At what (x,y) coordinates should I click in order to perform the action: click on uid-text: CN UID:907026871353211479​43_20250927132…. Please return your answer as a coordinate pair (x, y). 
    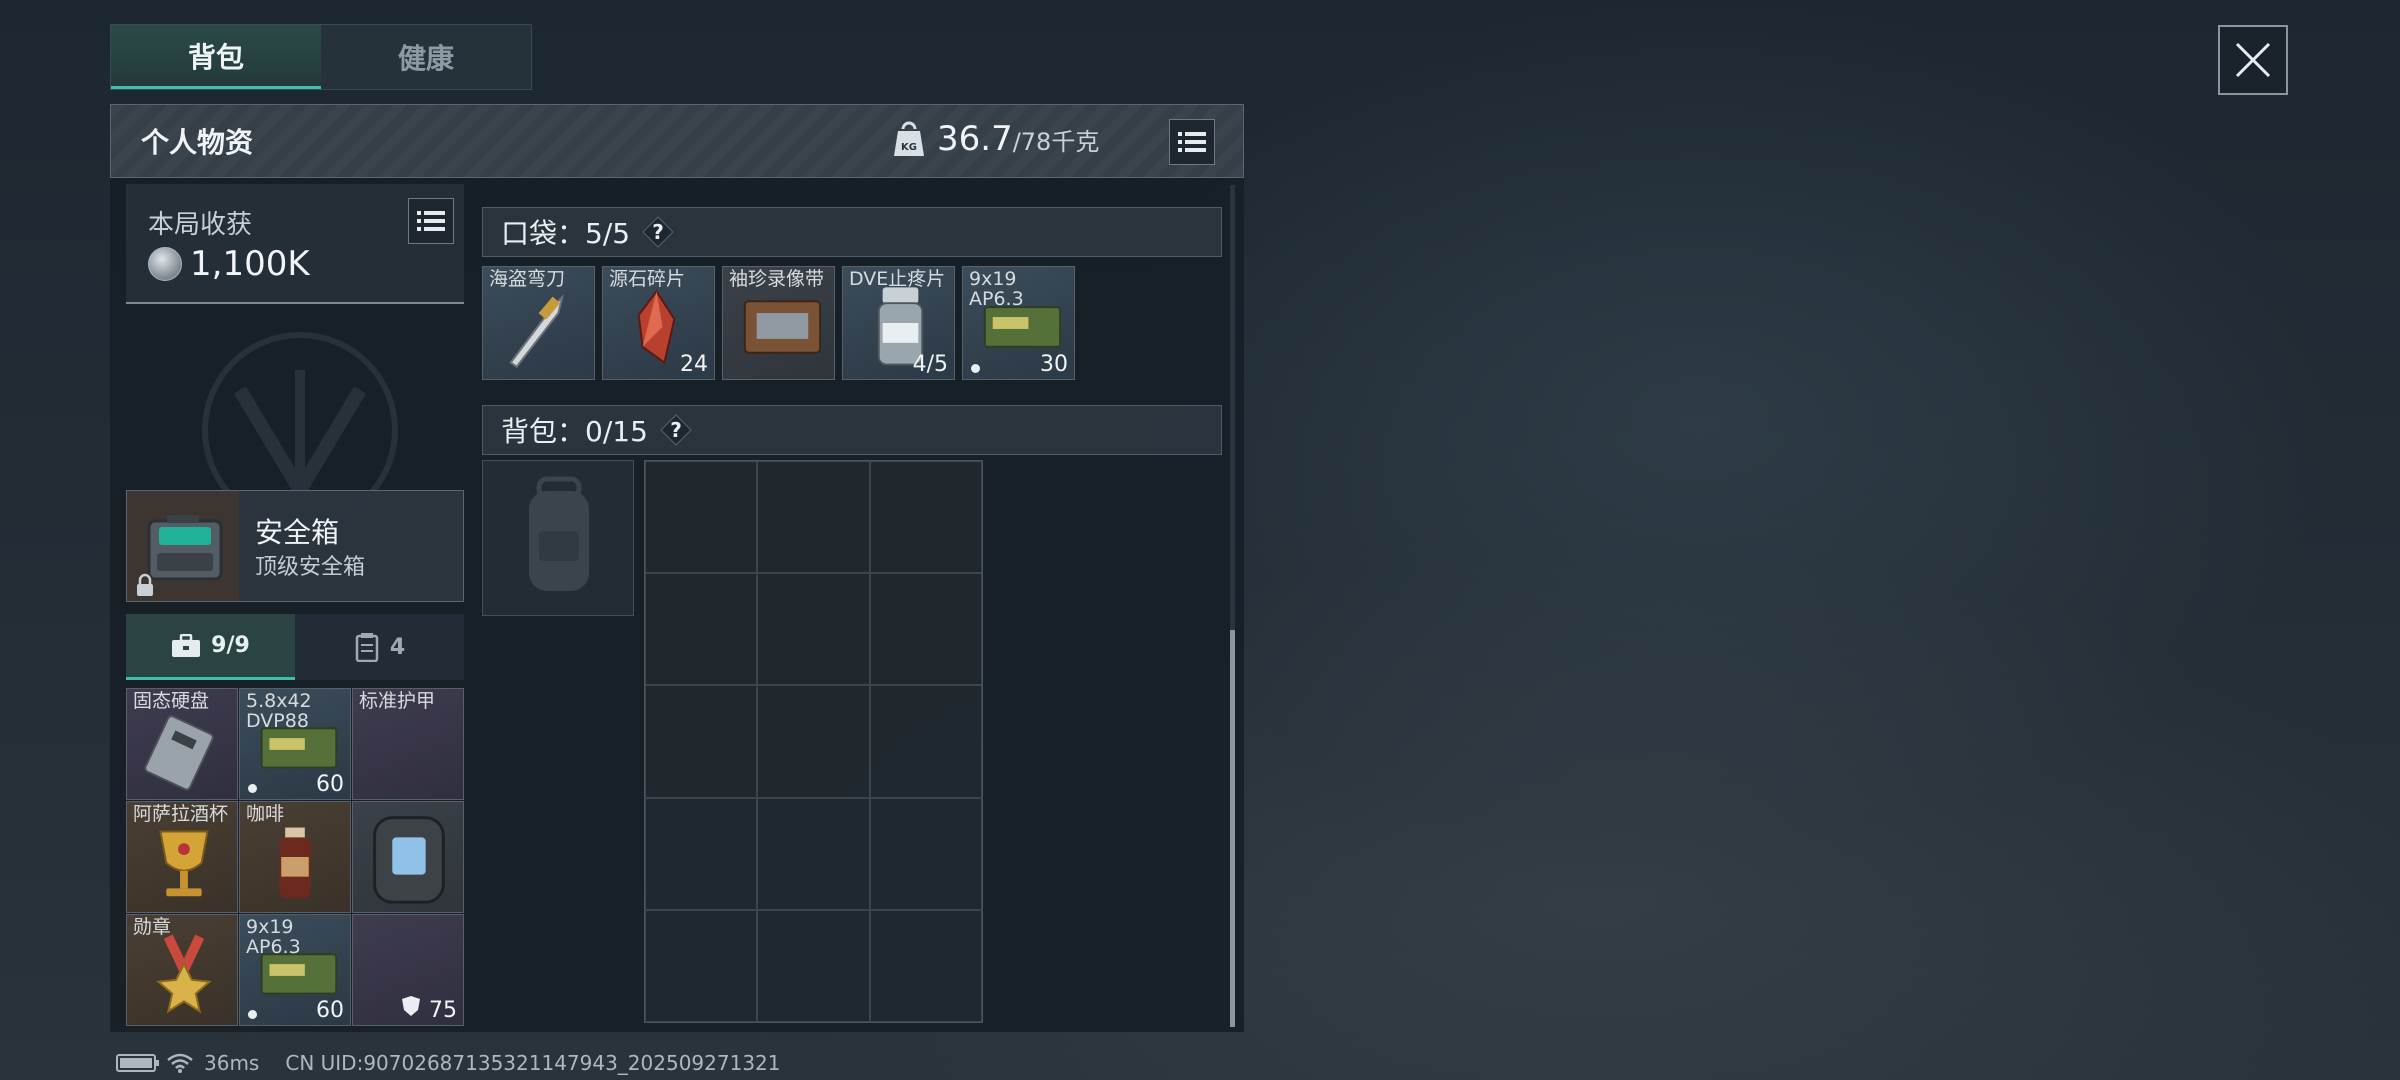
    Looking at the image, I should click on (533, 1063).